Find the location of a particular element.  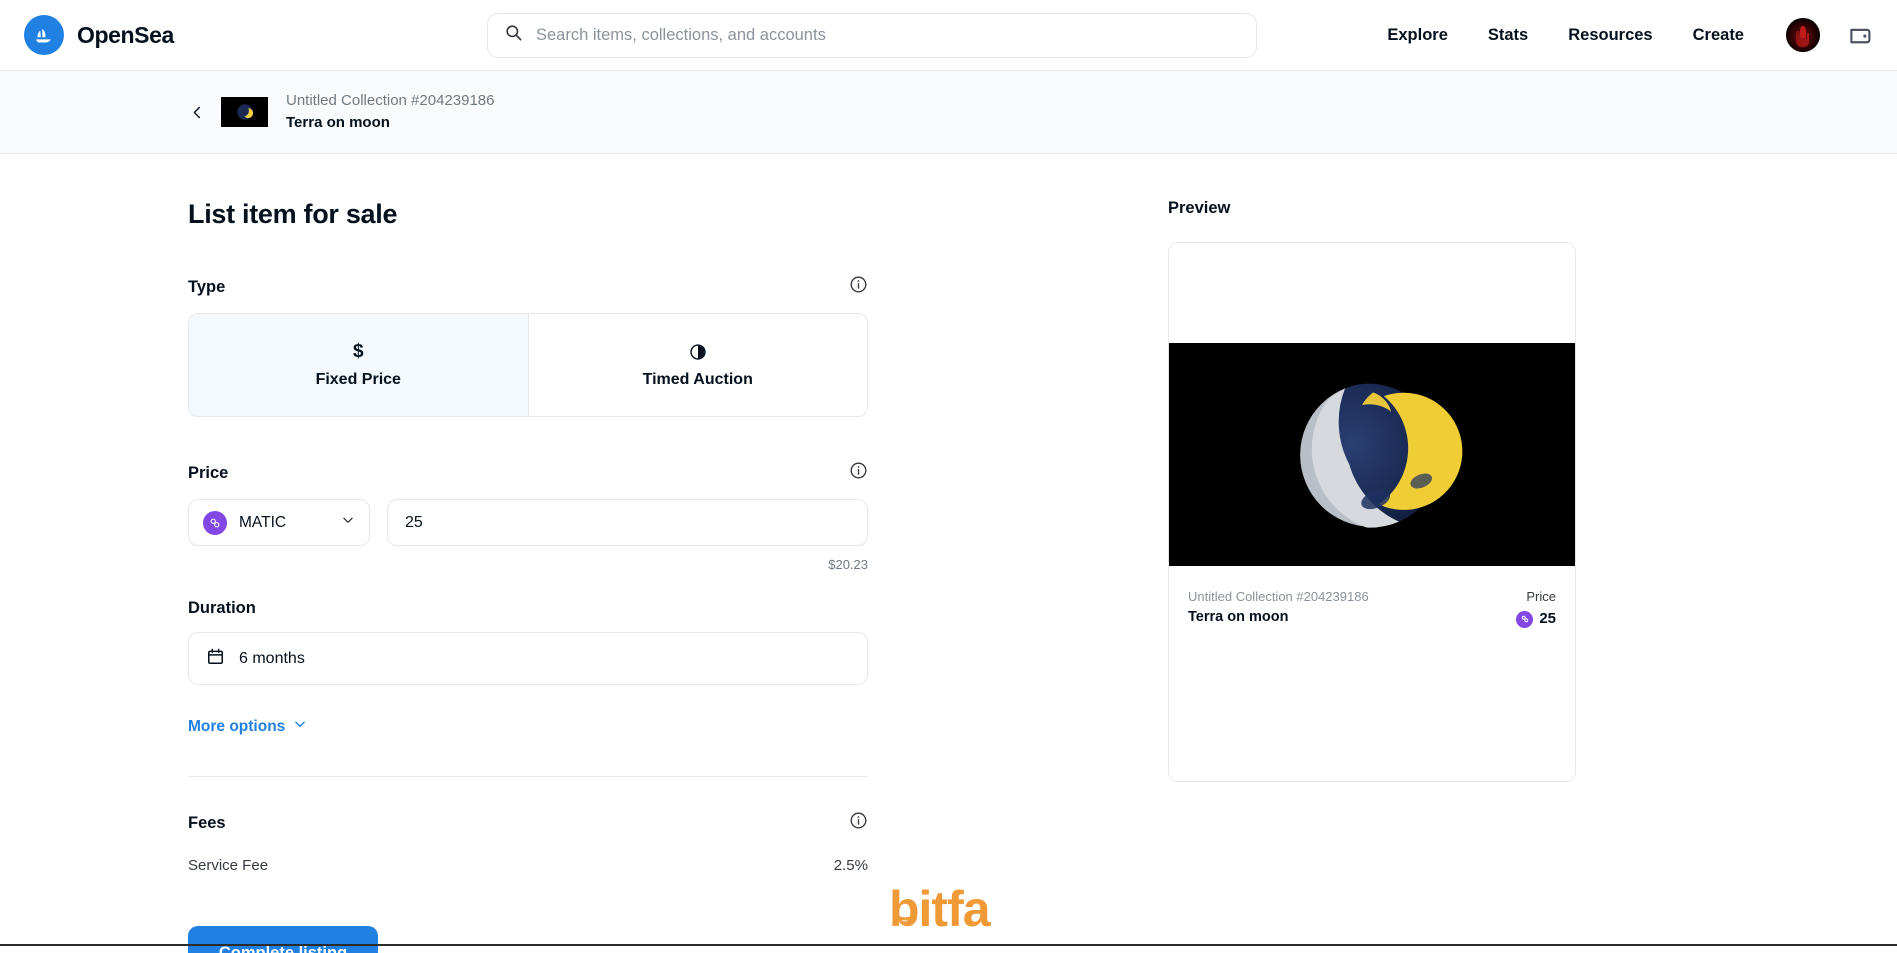

price-section: Price MATIC 25 $20.23 is located at coordinates (608, 516).